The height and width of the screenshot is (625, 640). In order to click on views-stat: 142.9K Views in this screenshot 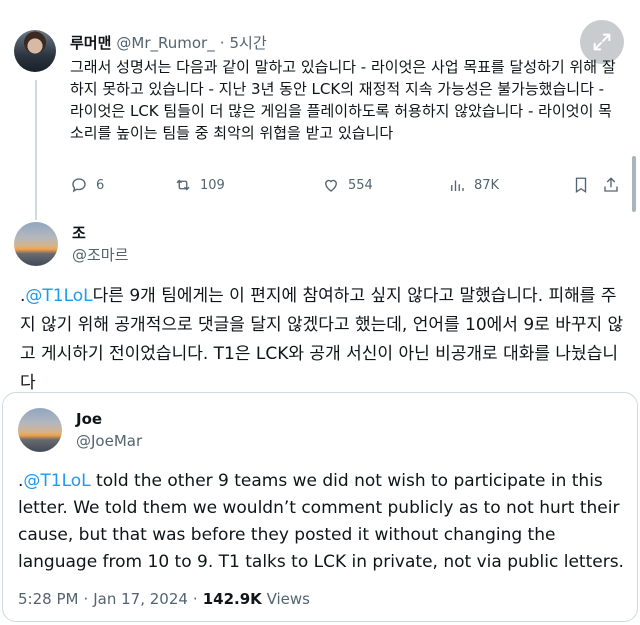, I will do `click(256, 599)`.